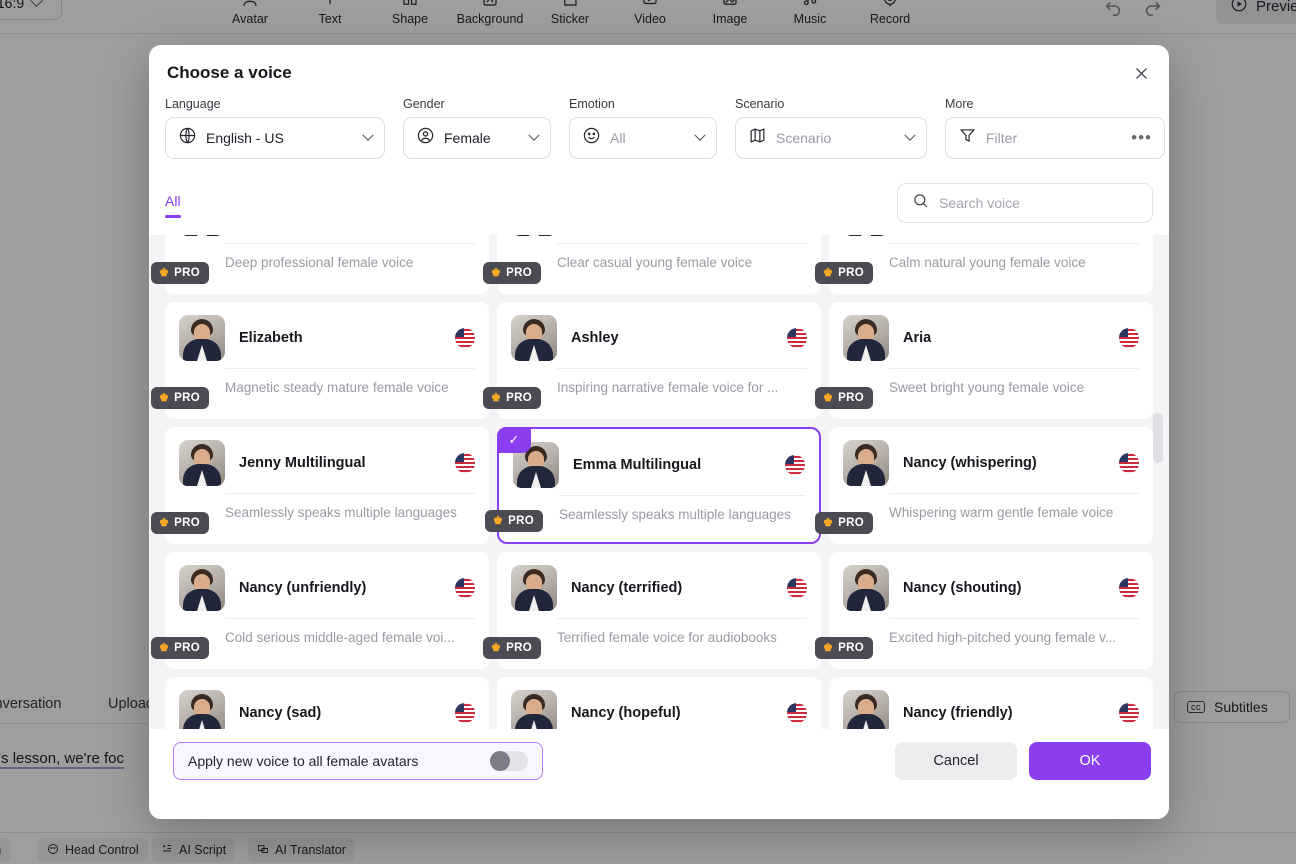  Describe the element at coordinates (1055, 138) in the screenshot. I see `more-filter-dropdown: Filter •••` at that location.